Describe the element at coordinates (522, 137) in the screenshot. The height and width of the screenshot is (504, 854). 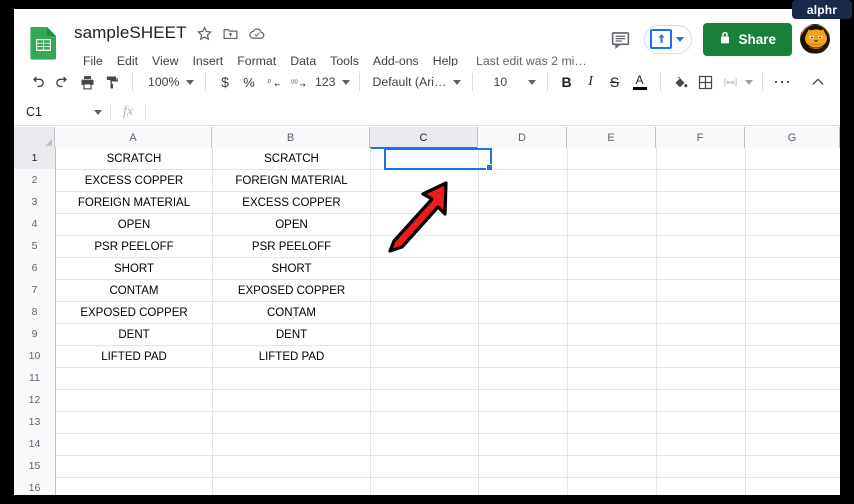
I see `column-header-d: D` at that location.